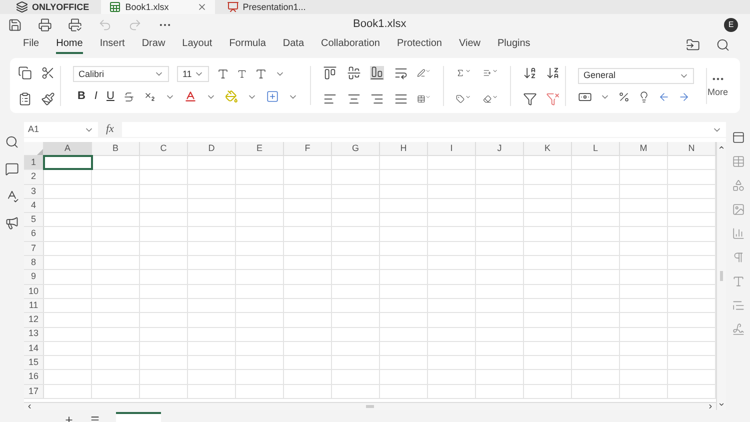 The height and width of the screenshot is (422, 750). What do you see at coordinates (129, 96) in the screenshot?
I see `strikethrough-icon` at bounding box center [129, 96].